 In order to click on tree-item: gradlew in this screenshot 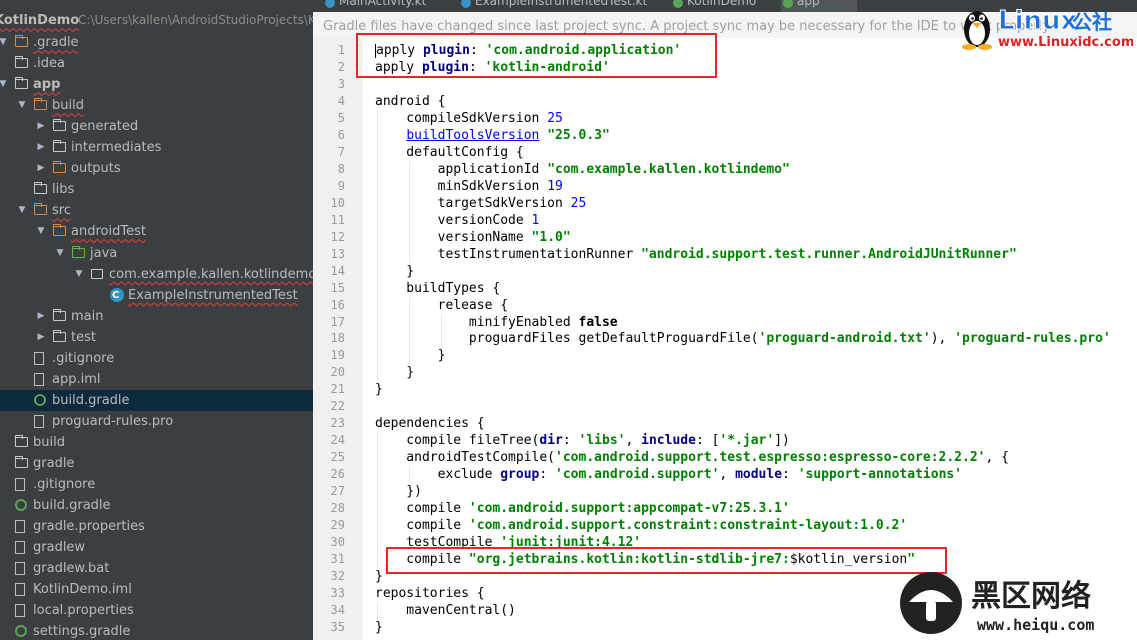, I will do `click(156, 547)`.